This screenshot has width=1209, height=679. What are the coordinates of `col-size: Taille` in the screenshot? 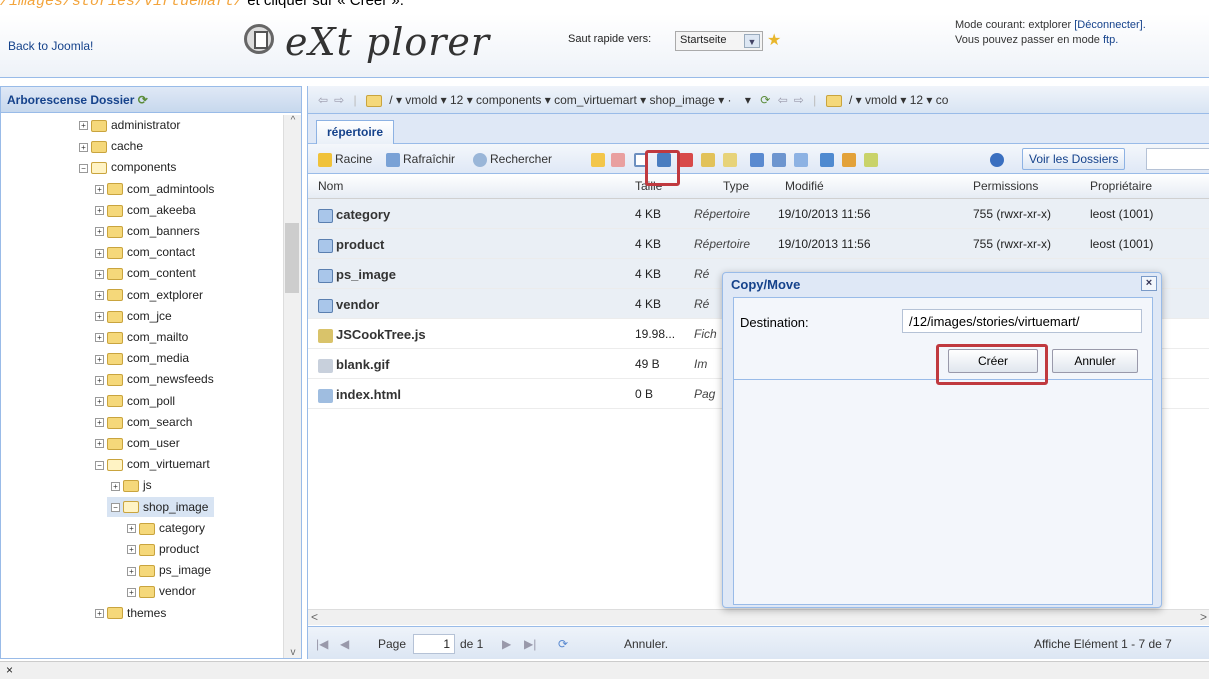 It's located at (648, 186).